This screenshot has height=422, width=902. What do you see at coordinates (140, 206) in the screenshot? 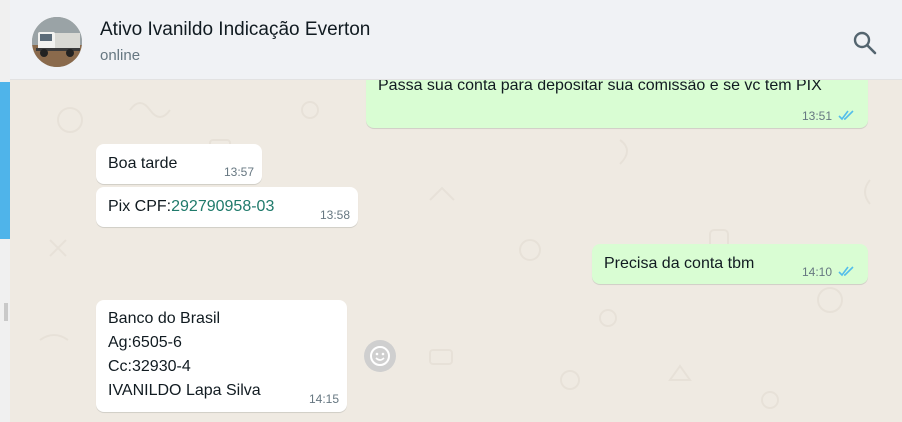
I see `message-prefix: Pix CPF:` at bounding box center [140, 206].